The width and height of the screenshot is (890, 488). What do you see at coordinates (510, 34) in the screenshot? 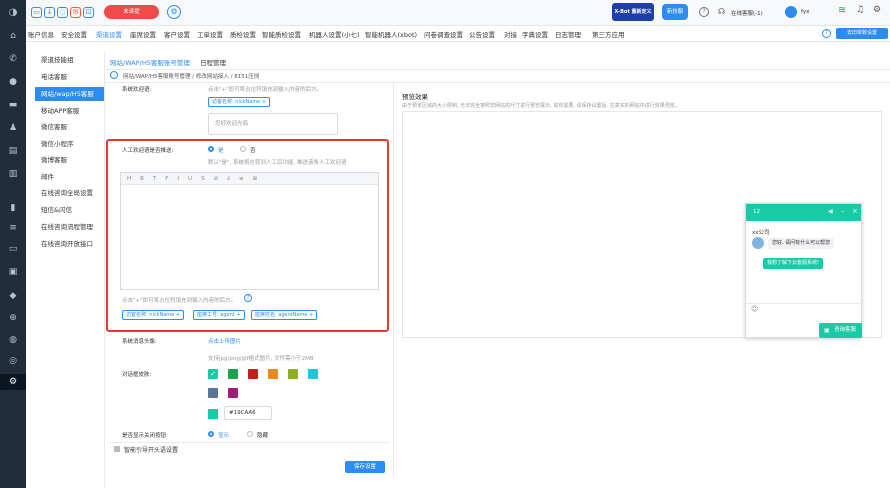
I see `nav-item: 对接` at bounding box center [510, 34].